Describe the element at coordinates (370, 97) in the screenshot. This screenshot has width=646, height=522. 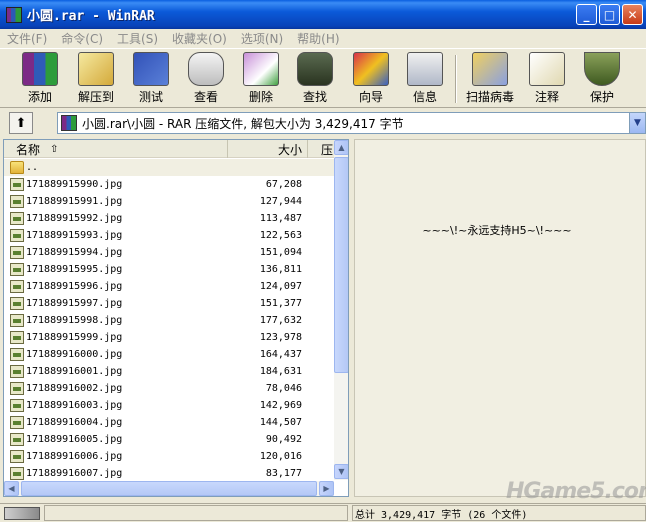
I see `wizard-label: 向导` at that location.